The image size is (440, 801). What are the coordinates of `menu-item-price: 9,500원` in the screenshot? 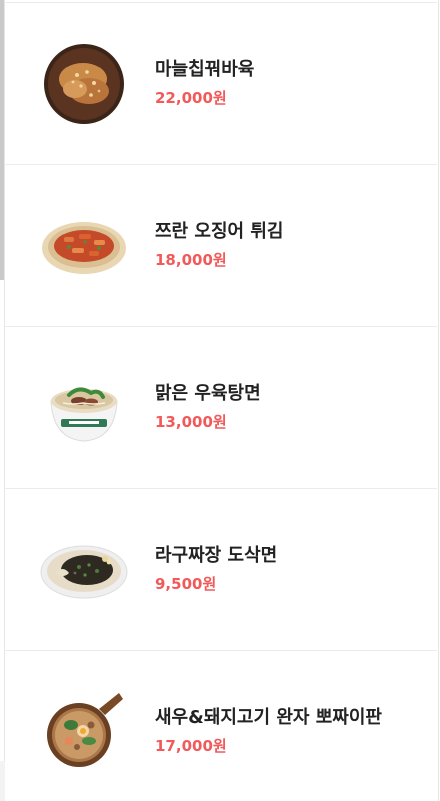 It's located at (186, 584).